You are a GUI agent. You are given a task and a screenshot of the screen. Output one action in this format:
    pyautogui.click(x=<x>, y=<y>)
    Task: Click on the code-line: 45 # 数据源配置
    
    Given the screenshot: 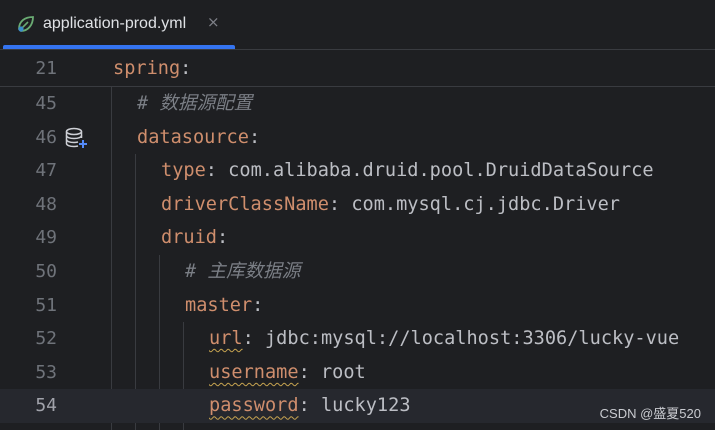 What is the action you would take?
    pyautogui.click(x=357, y=104)
    